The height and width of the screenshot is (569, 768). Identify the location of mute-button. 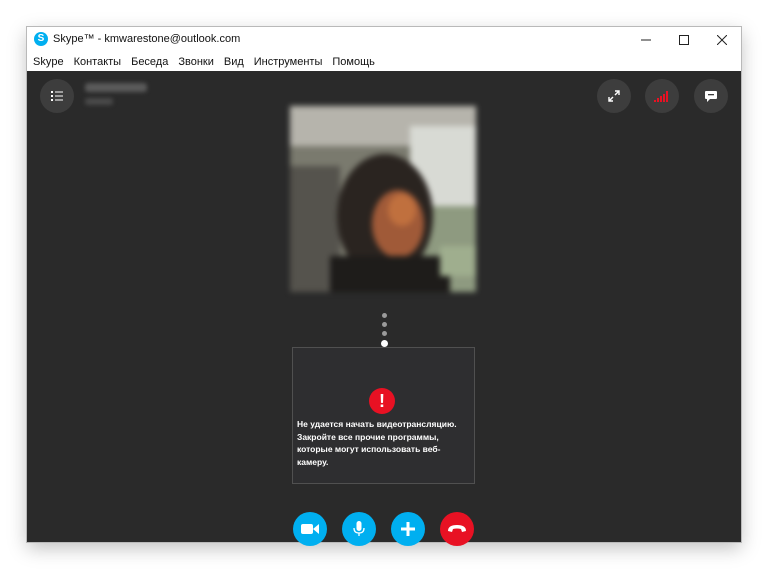
(359, 529).